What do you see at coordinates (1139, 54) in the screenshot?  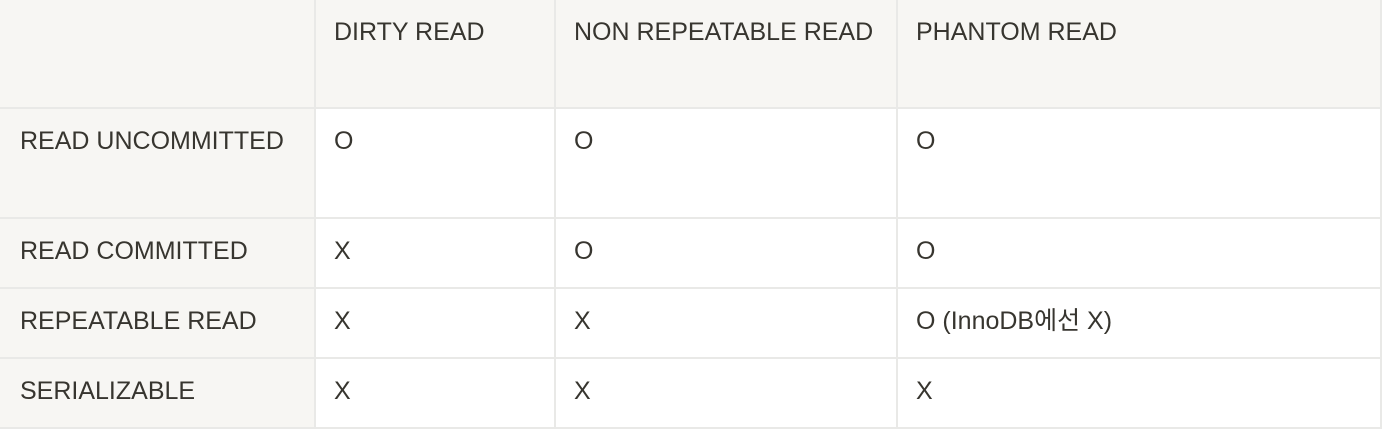 I see `column-header-phantom-read: PHANTOM READ` at bounding box center [1139, 54].